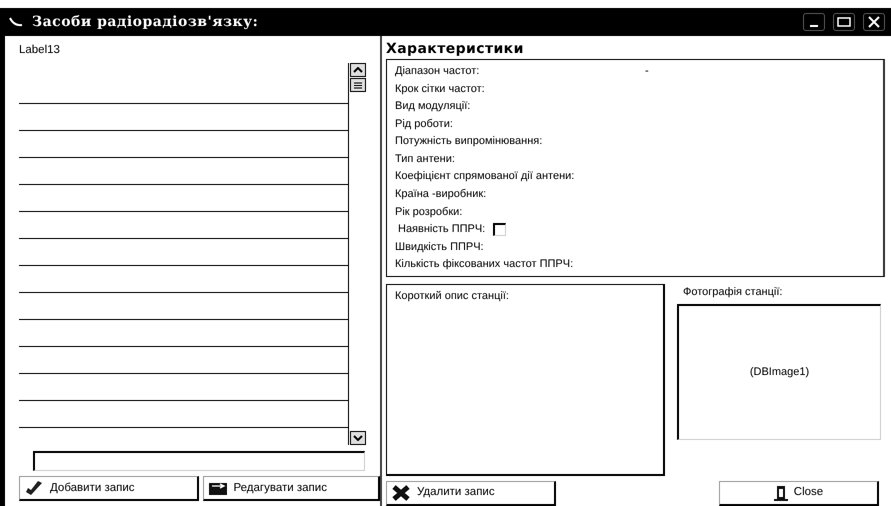 This screenshot has width=891, height=506. What do you see at coordinates (733, 292) in the screenshot?
I see `photo-label: Фотографія станції:` at bounding box center [733, 292].